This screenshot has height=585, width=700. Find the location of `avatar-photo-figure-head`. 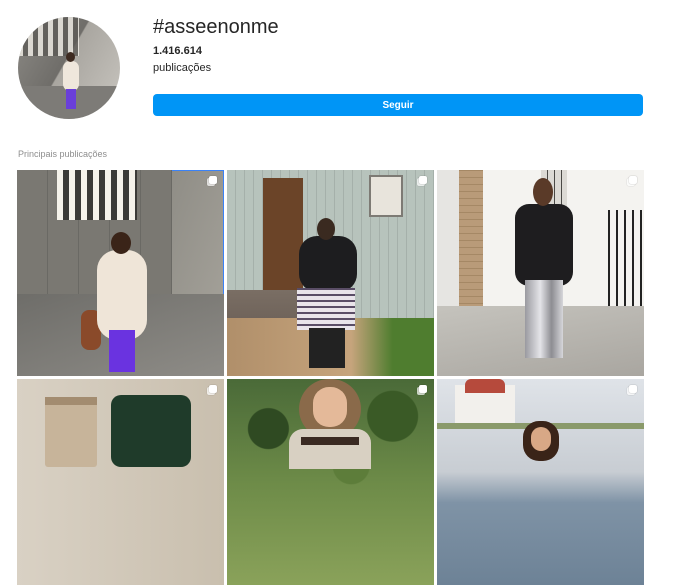

avatar-photo-figure-head is located at coordinates (70, 57).